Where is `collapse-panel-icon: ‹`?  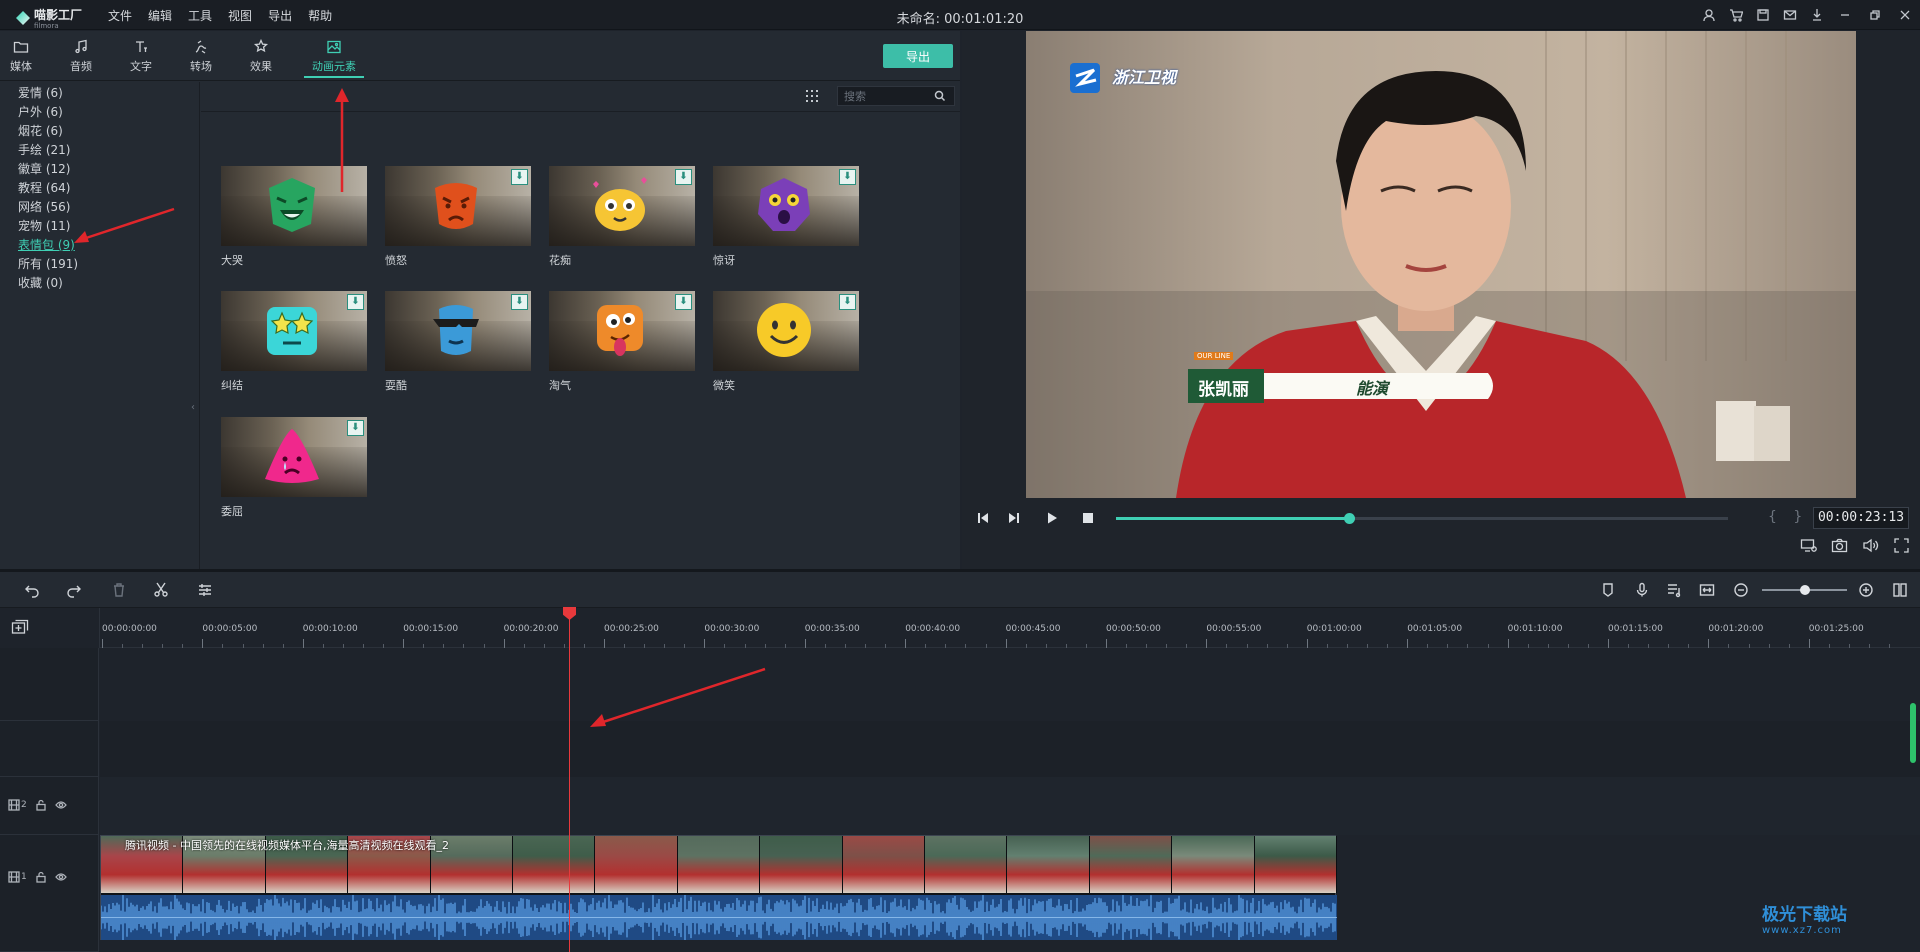
collapse-panel-icon: ‹ is located at coordinates (193, 407).